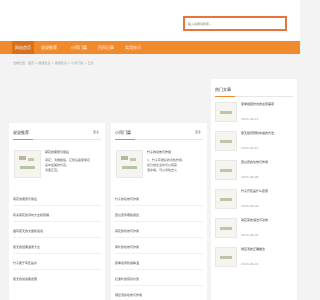  What do you see at coordinates (250, 235) in the screenshot?
I see `article-date: 2024-06-04` at bounding box center [250, 235].